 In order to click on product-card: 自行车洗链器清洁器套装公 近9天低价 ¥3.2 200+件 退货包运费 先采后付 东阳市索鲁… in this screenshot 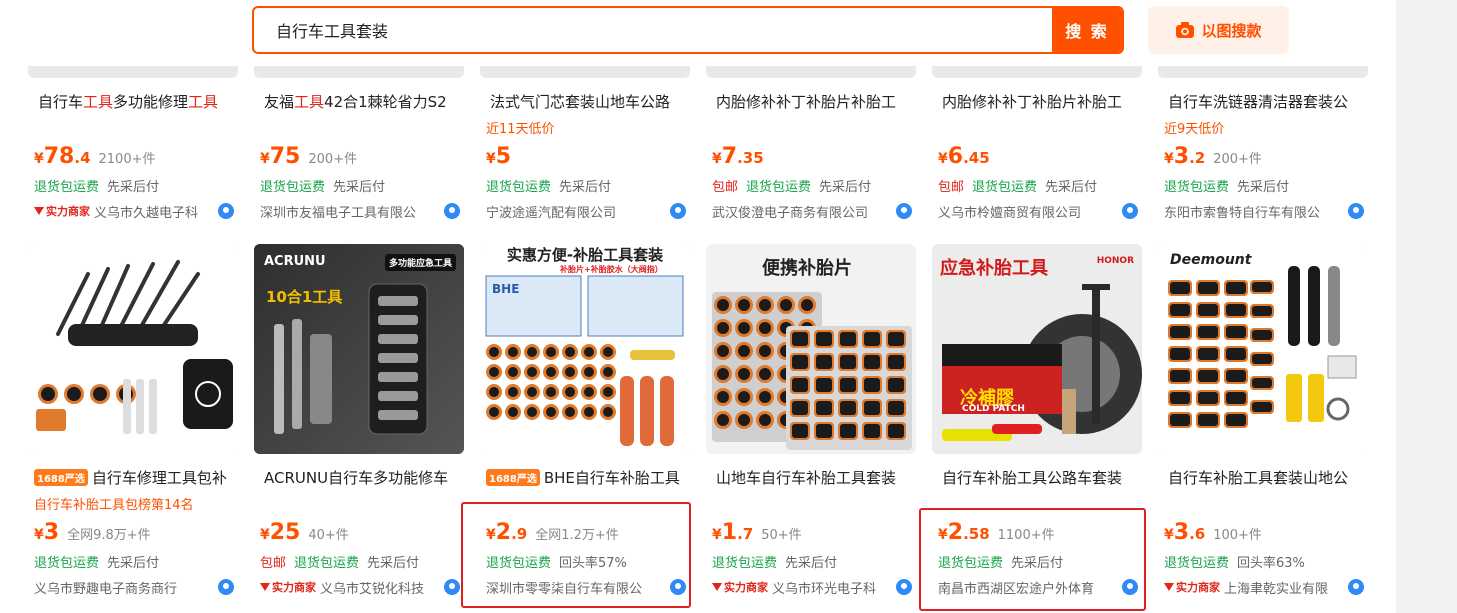, I will do `click(1263, 113)`.